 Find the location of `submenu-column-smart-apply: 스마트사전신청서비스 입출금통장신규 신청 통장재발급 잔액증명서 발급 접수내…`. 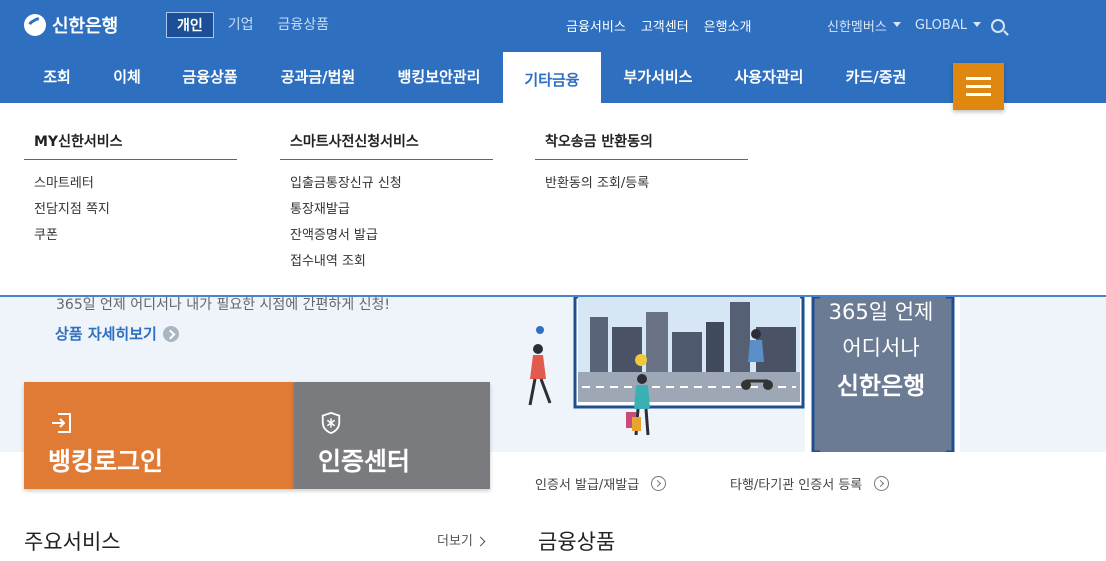

submenu-column-smart-apply: 스마트사전신청서비스 입출금통장신규 신청 통장재발급 잔액증명서 발급 접수내… is located at coordinates (386, 200).